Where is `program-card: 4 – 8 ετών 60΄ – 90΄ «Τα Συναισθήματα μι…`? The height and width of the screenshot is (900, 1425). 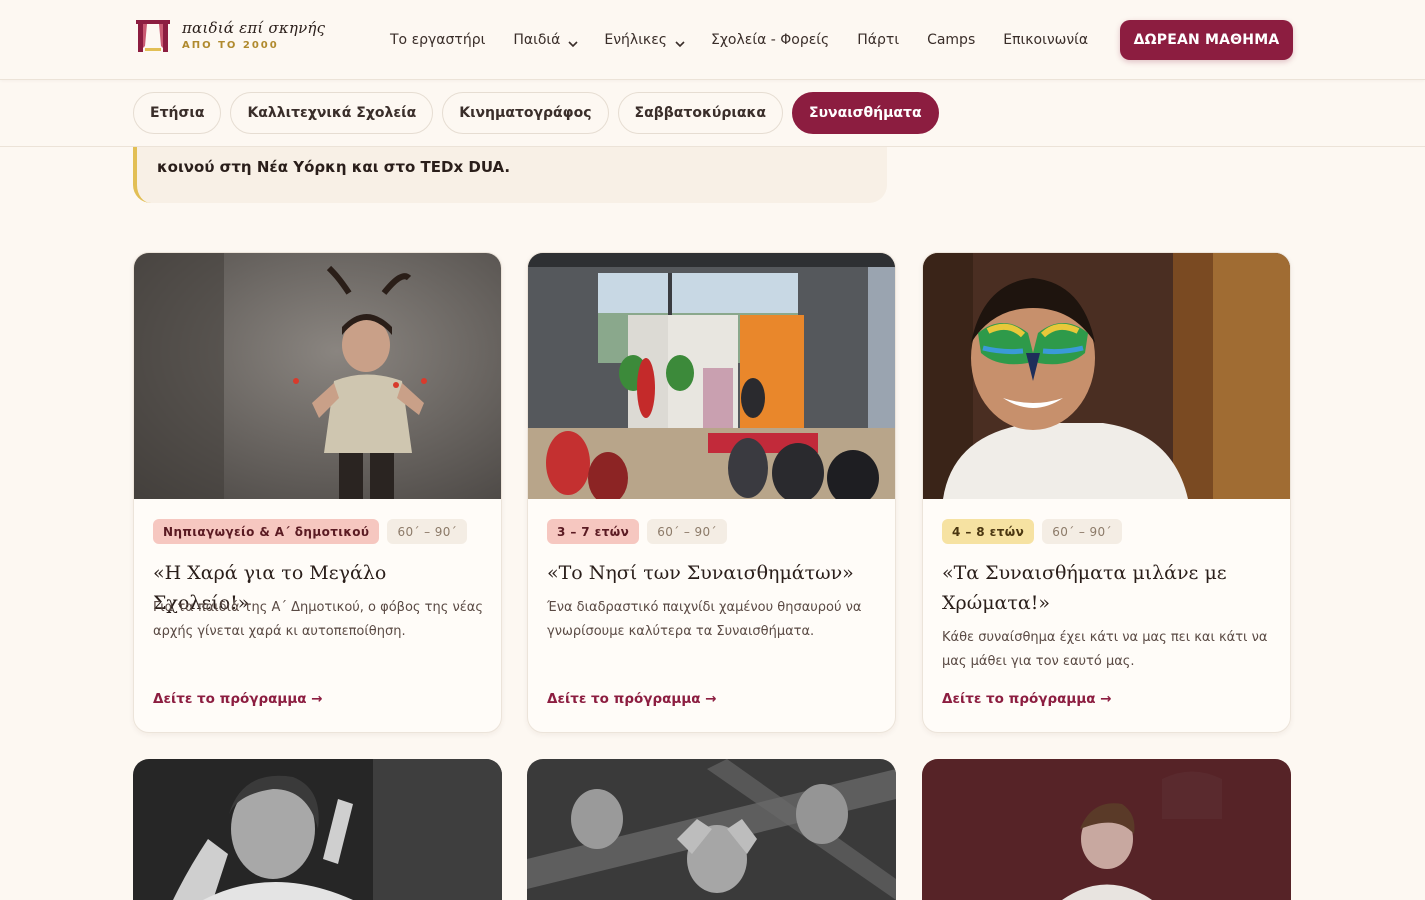
program-card: 4 – 8 ετών 60΄ – 90΄ «Τα Συναισθήματα μι… is located at coordinates (1106, 492).